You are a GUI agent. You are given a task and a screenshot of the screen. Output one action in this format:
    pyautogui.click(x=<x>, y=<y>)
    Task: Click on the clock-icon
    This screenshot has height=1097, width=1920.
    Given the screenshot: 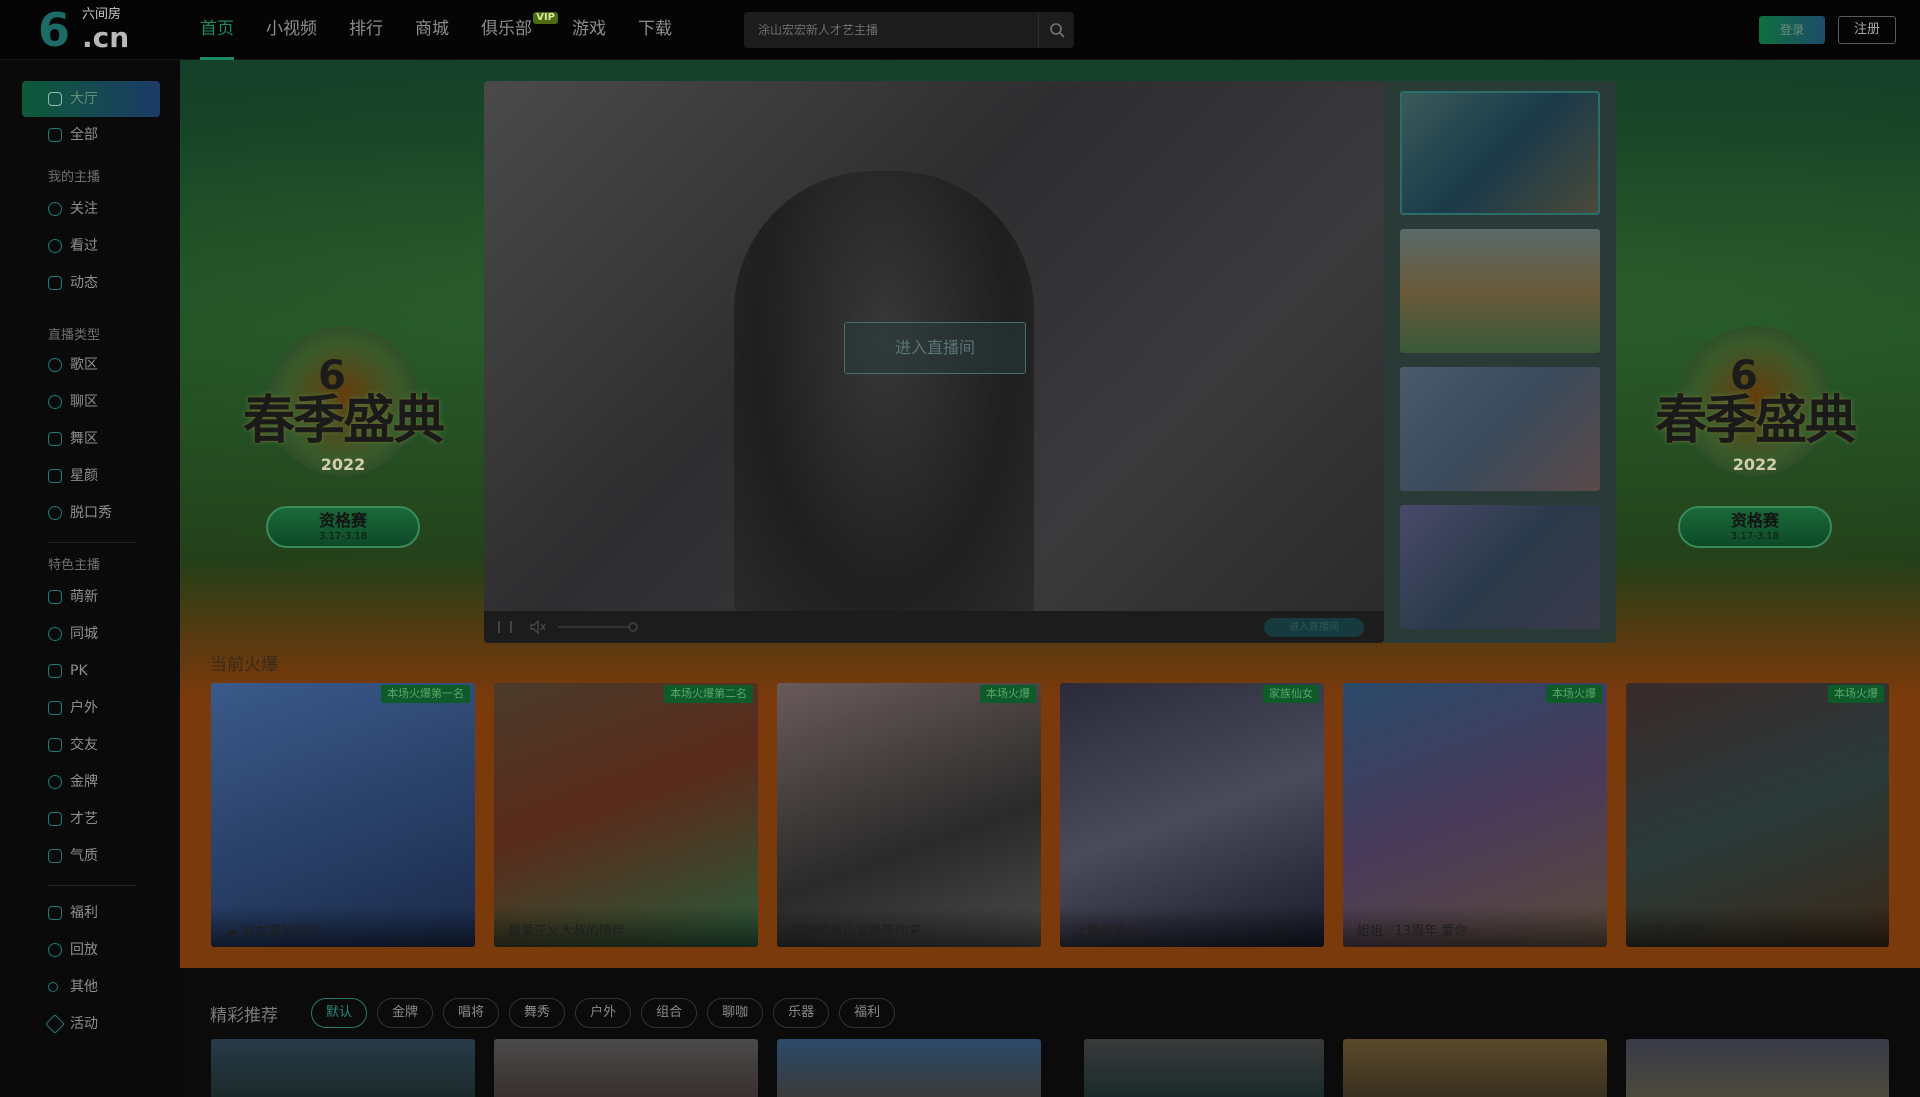 What is the action you would take?
    pyautogui.click(x=55, y=246)
    